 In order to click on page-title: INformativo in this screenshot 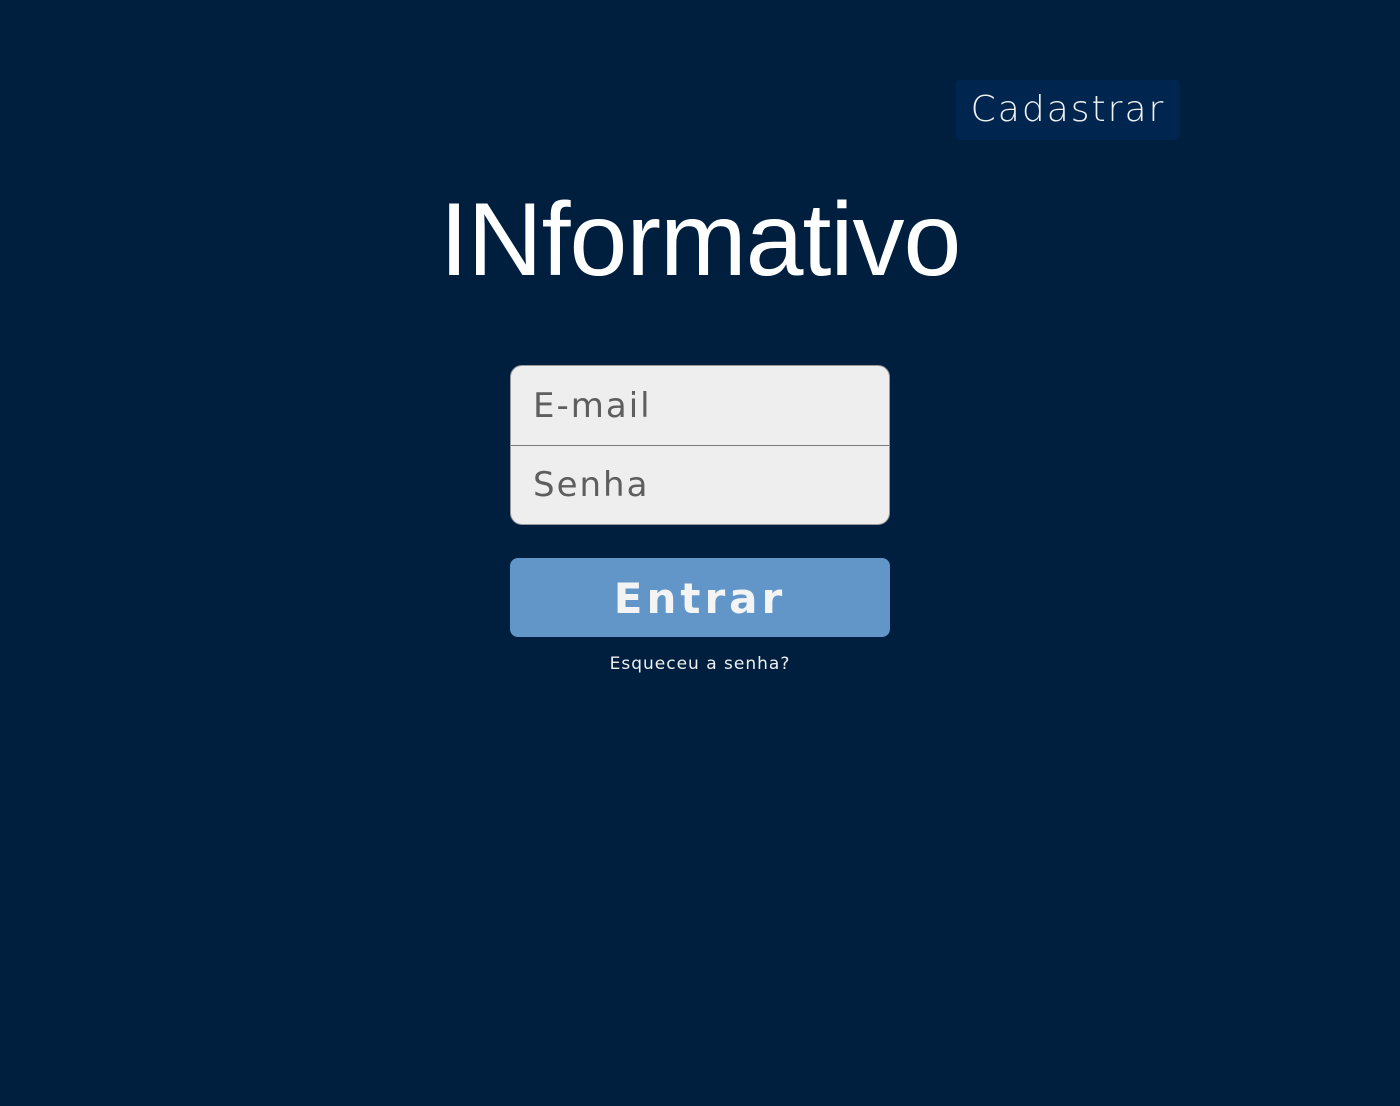, I will do `click(700, 240)`.